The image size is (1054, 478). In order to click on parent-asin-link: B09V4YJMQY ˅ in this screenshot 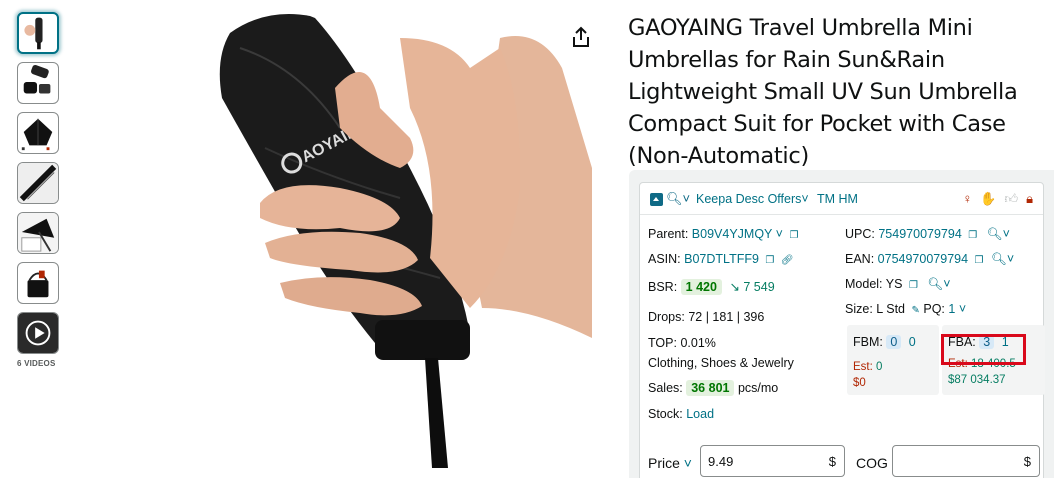, I will do `click(737, 234)`.